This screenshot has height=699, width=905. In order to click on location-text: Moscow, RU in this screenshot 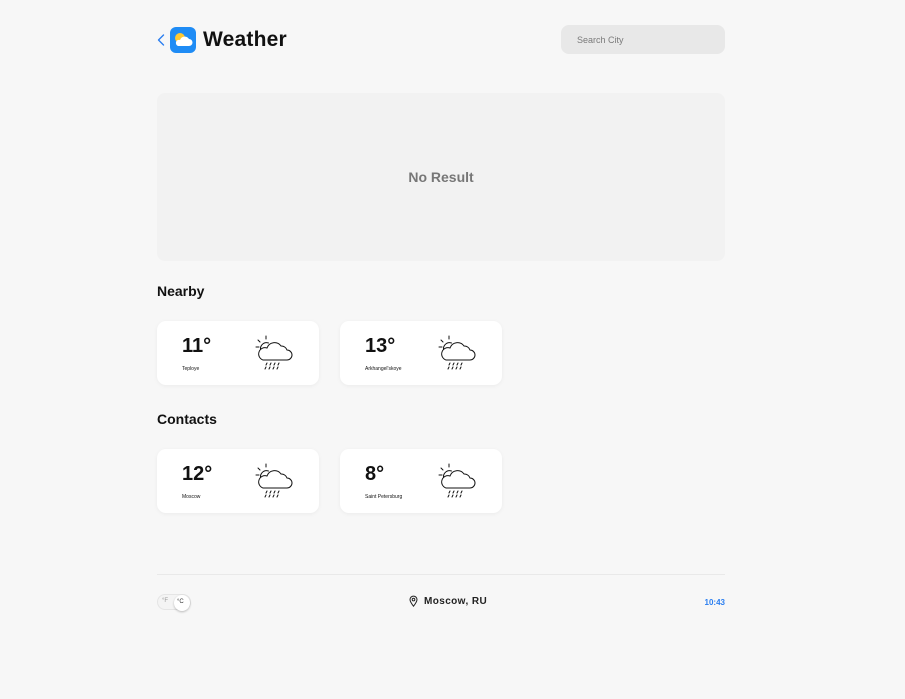, I will do `click(456, 601)`.